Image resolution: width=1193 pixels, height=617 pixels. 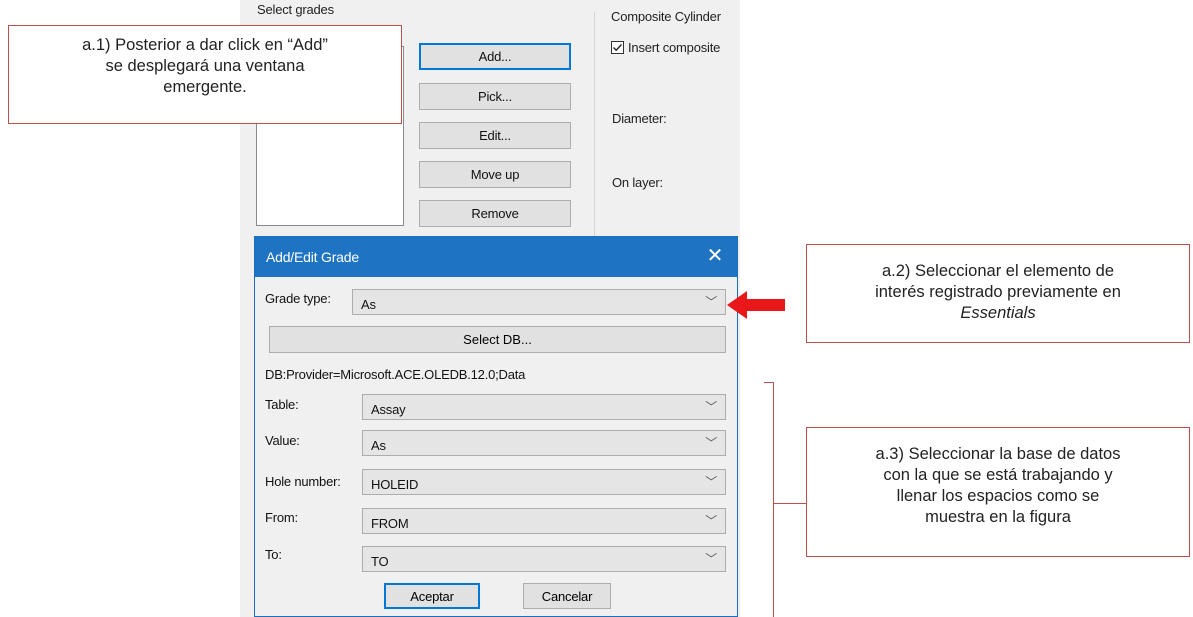 I want to click on from-value: FROM, so click(x=390, y=523).